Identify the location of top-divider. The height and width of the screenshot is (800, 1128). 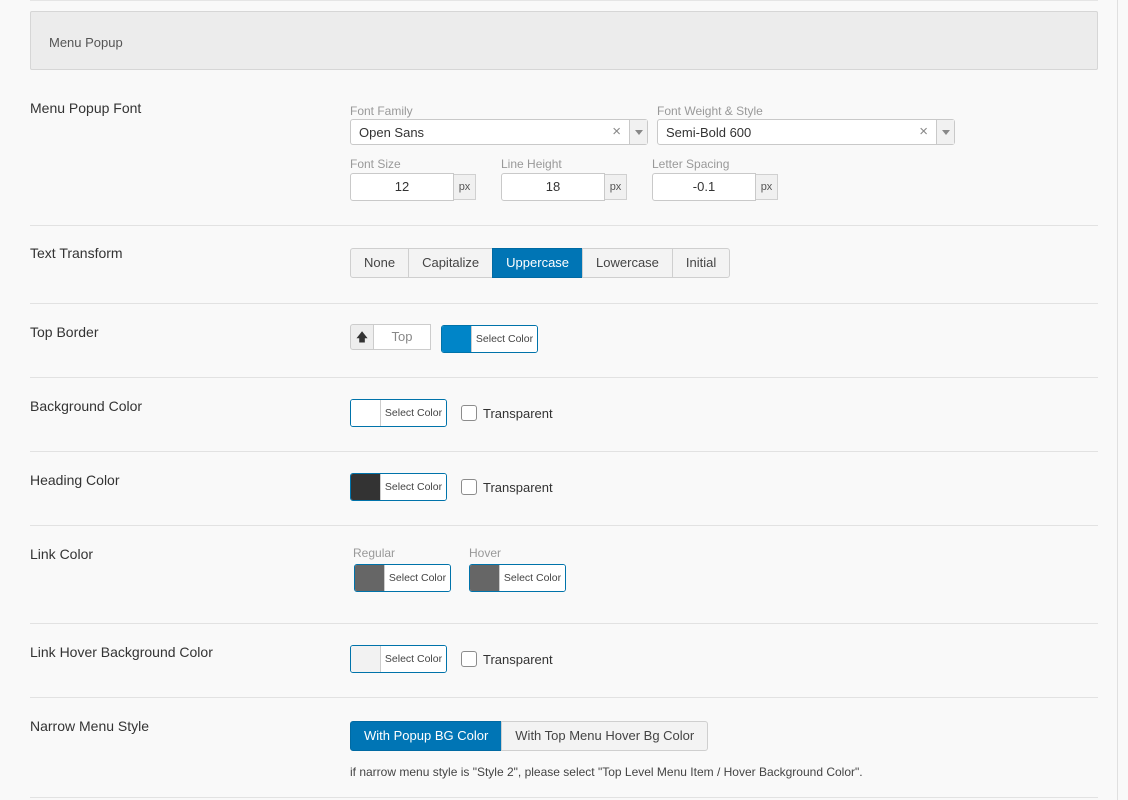
(564, 0).